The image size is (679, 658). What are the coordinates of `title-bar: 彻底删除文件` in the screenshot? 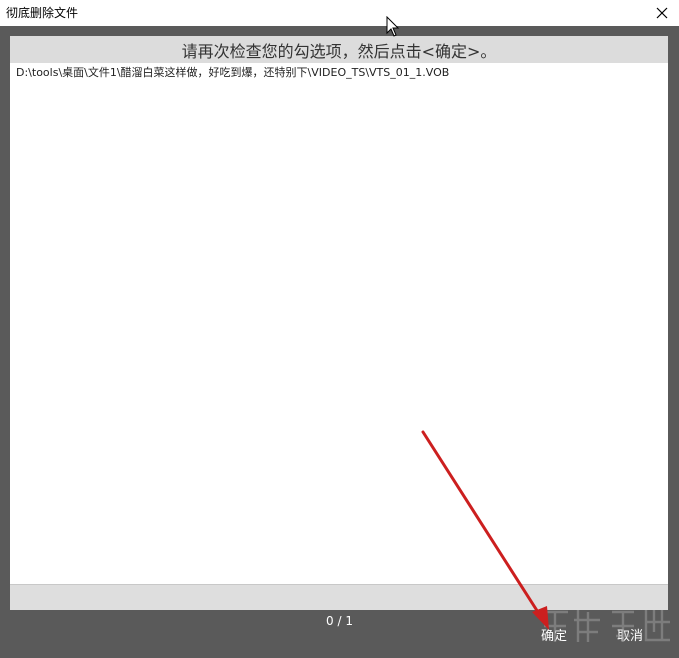 It's located at (339, 13).